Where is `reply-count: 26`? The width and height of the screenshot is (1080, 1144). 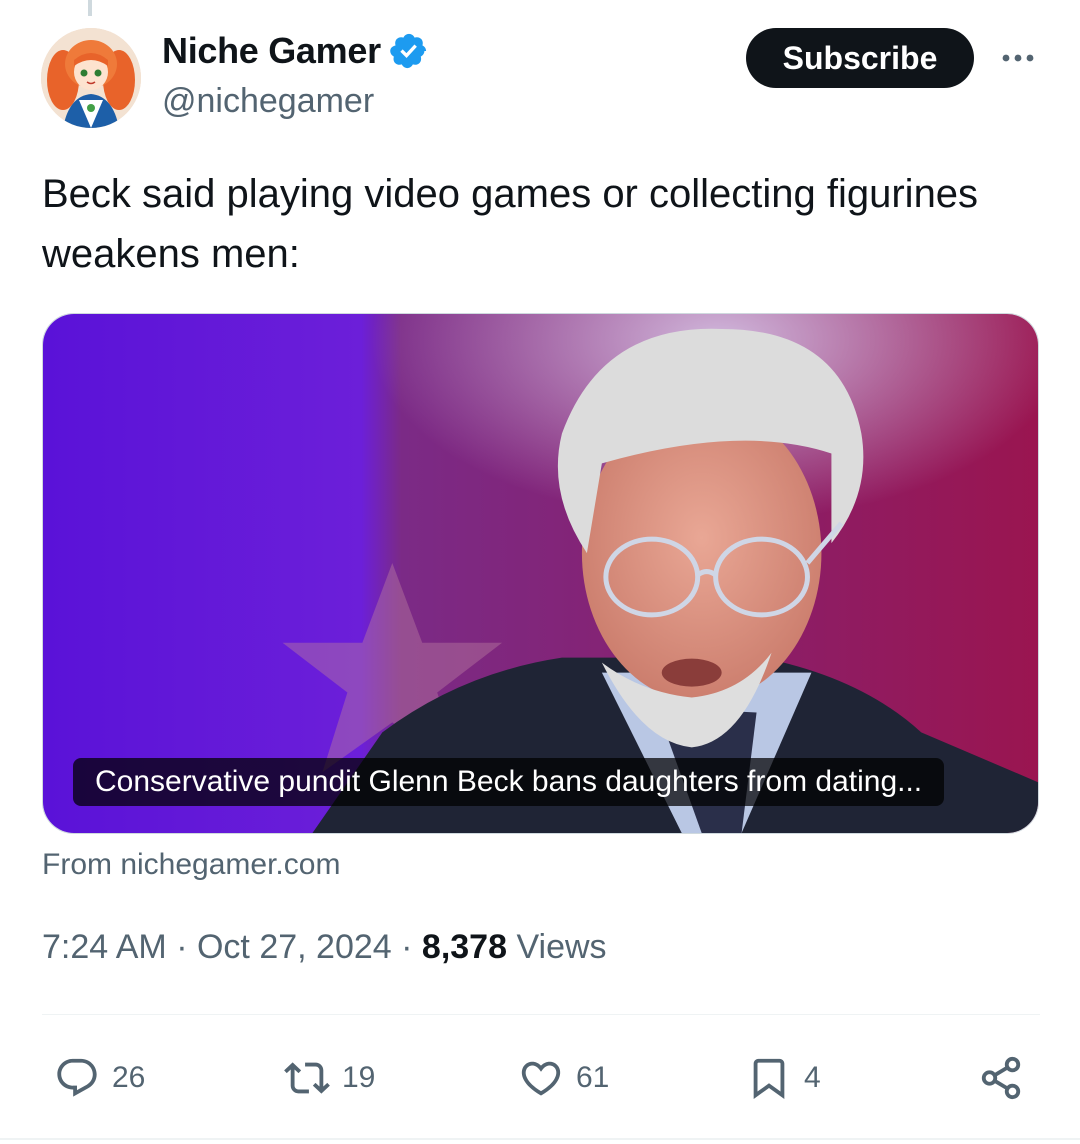
reply-count: 26 is located at coordinates (129, 1077).